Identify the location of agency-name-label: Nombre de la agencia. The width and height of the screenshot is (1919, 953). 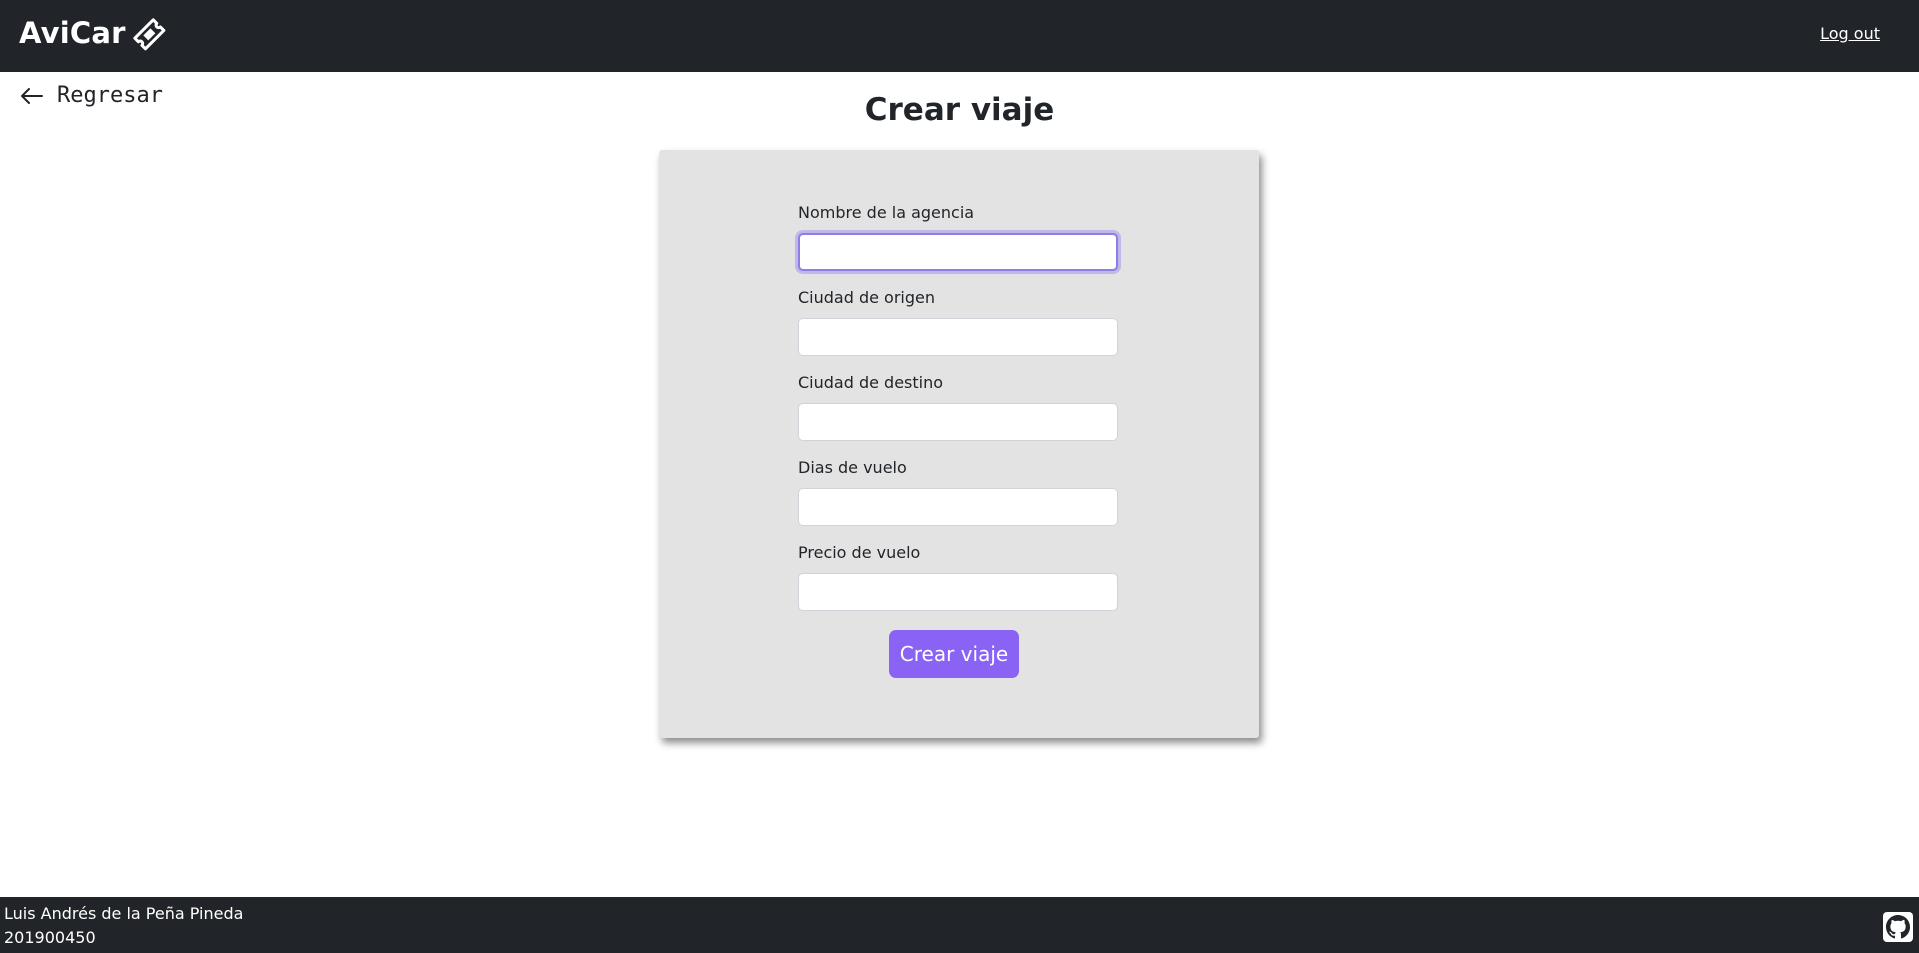
(886, 212).